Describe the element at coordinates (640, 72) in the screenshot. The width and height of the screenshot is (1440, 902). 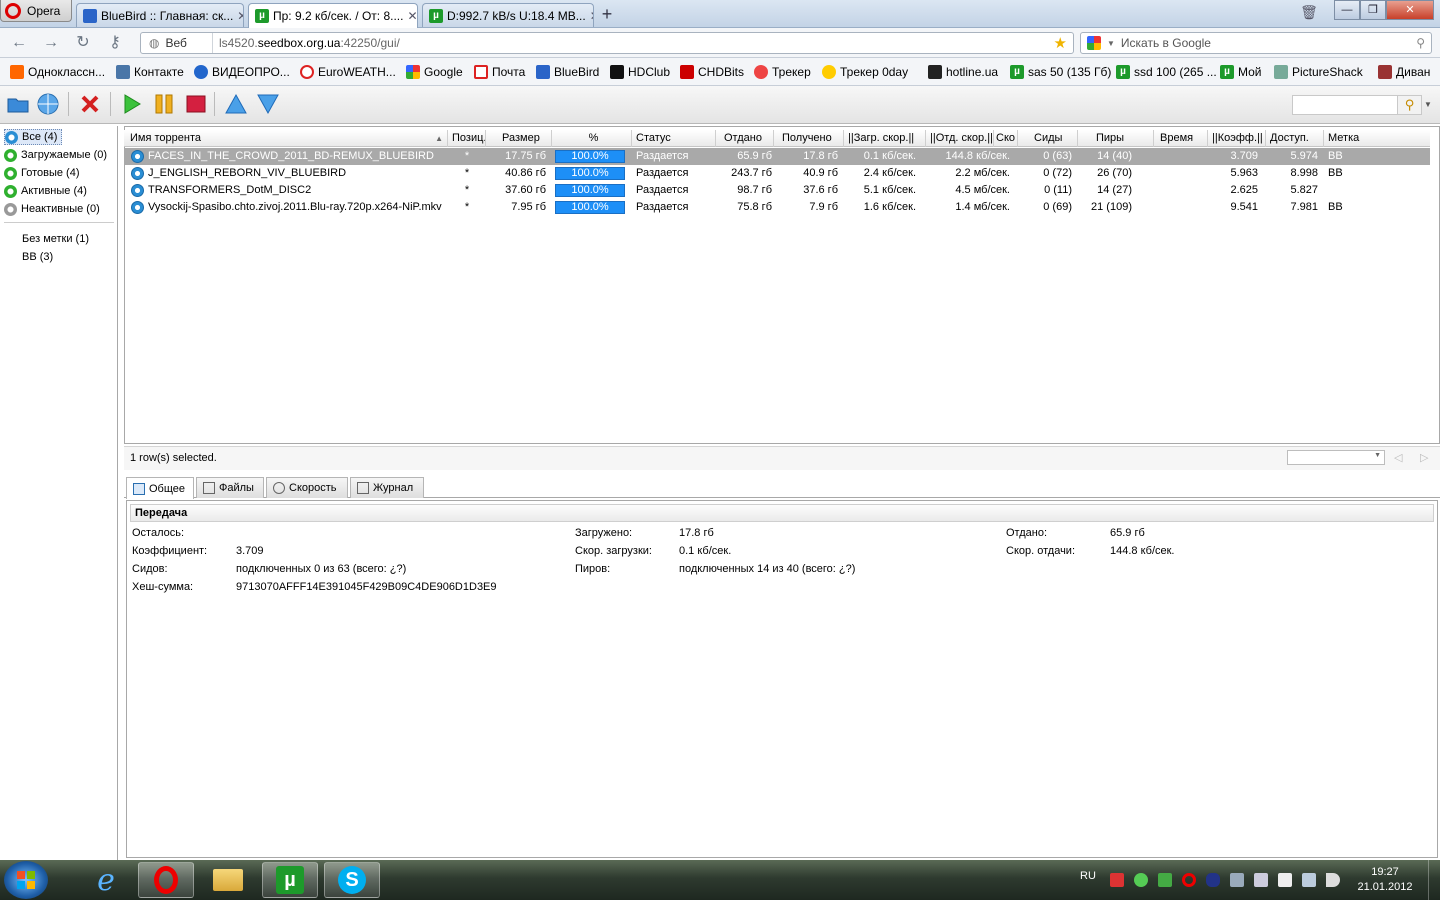
I see `bookmark-hdclub: HDClub` at that location.